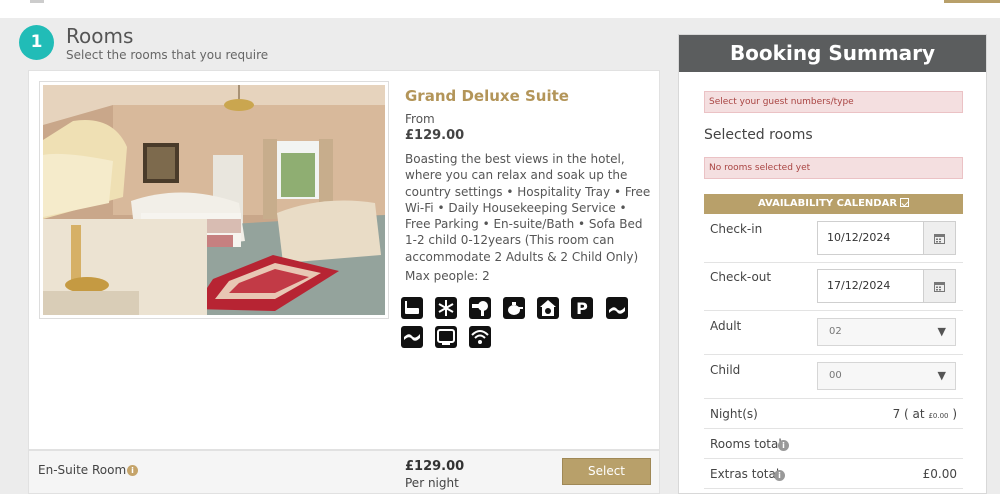 This screenshot has height=494, width=1000. What do you see at coordinates (548, 308) in the screenshot?
I see `safe-icon` at bounding box center [548, 308].